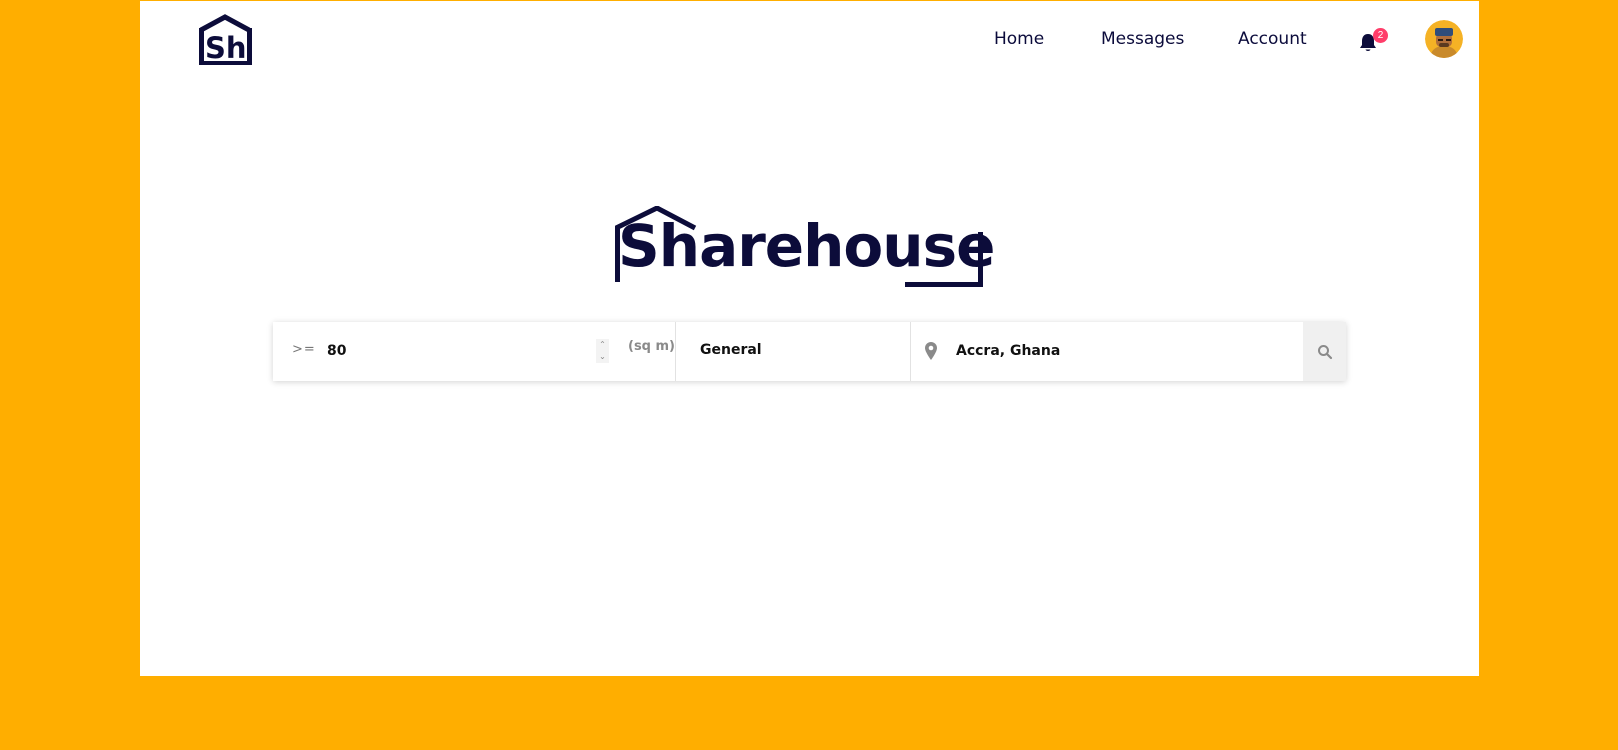 This screenshot has width=1618, height=750. I want to click on location-filter, so click(1107, 351).